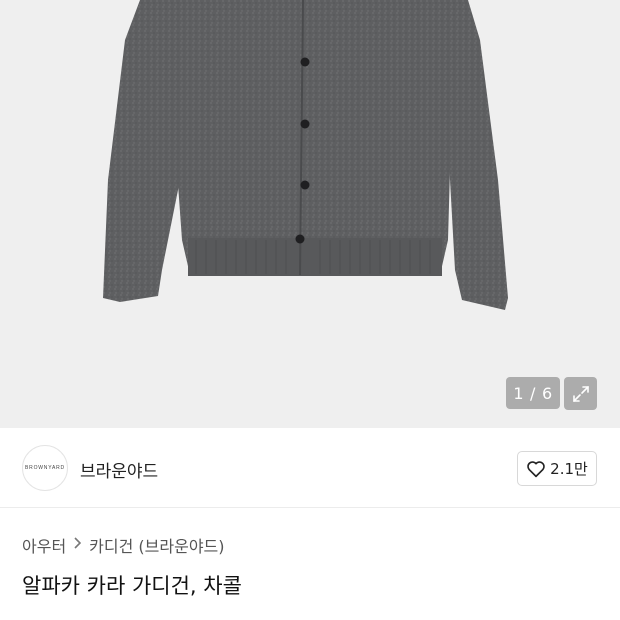 This screenshot has height=620, width=620. Describe the element at coordinates (547, 393) in the screenshot. I see `total-pages: 6` at that location.